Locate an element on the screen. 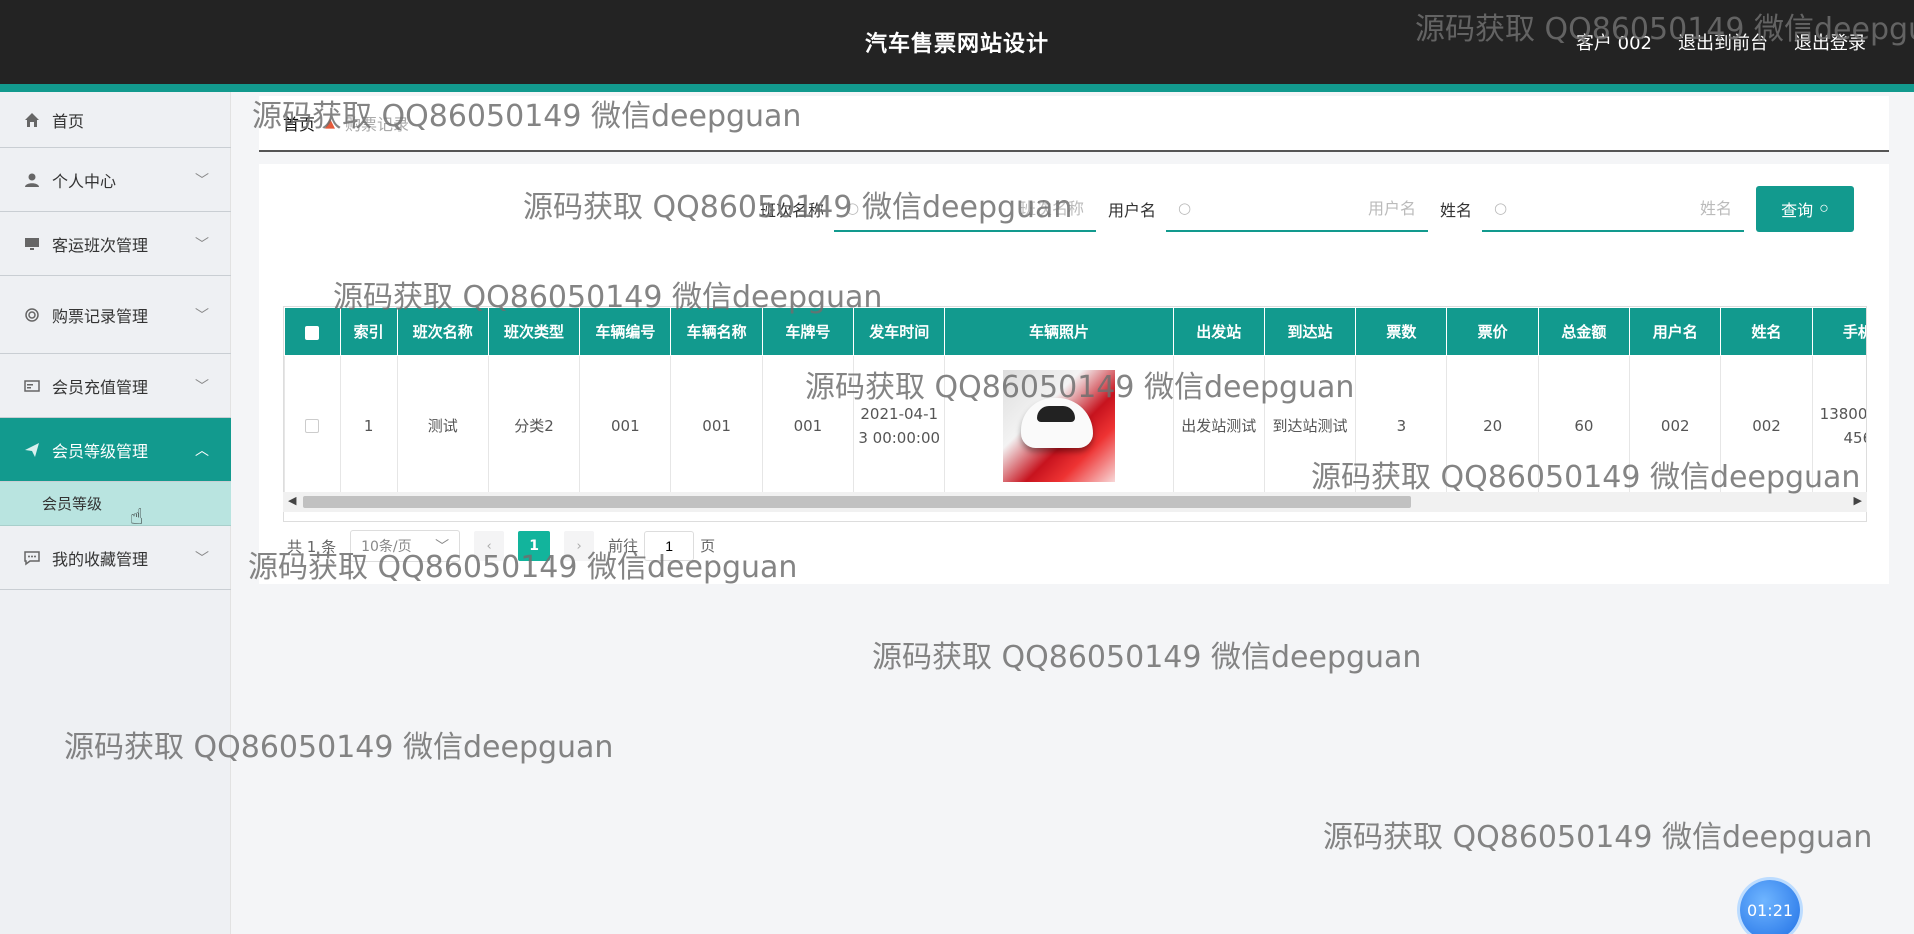 The image size is (1914, 934). select-all-checkbox is located at coordinates (312, 331).